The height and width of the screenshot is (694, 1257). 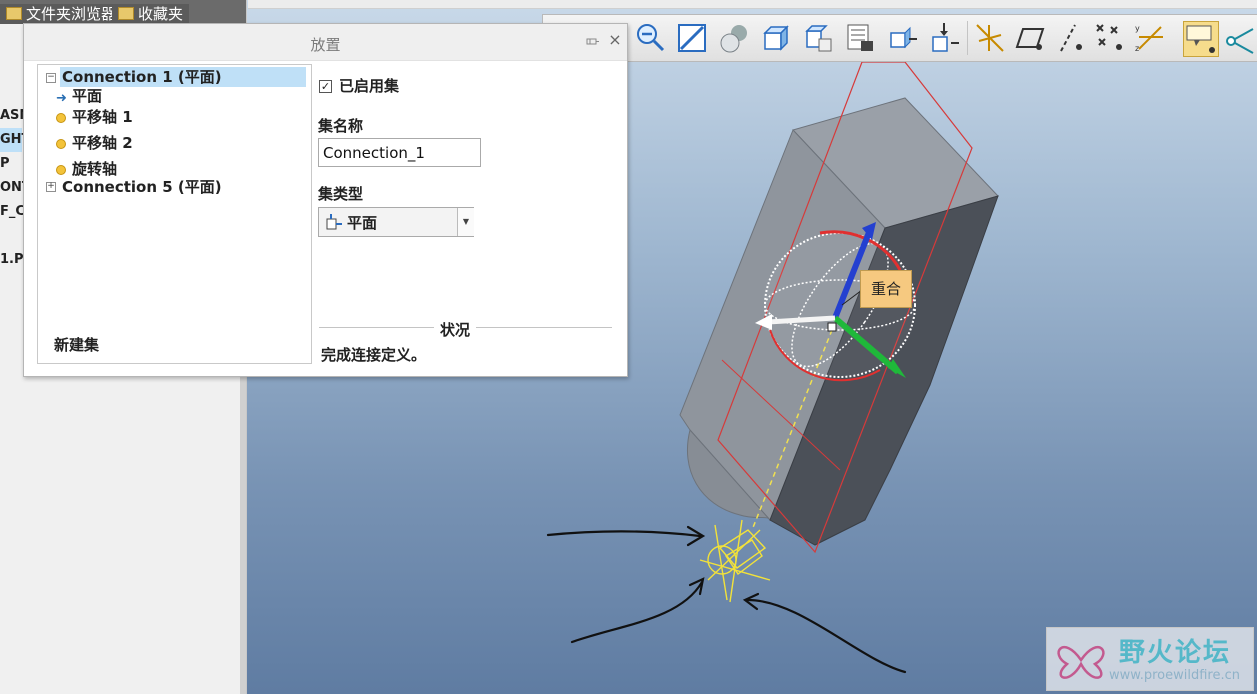 I want to click on watermark-url: www.proewildfire.cn, so click(x=1174, y=675).